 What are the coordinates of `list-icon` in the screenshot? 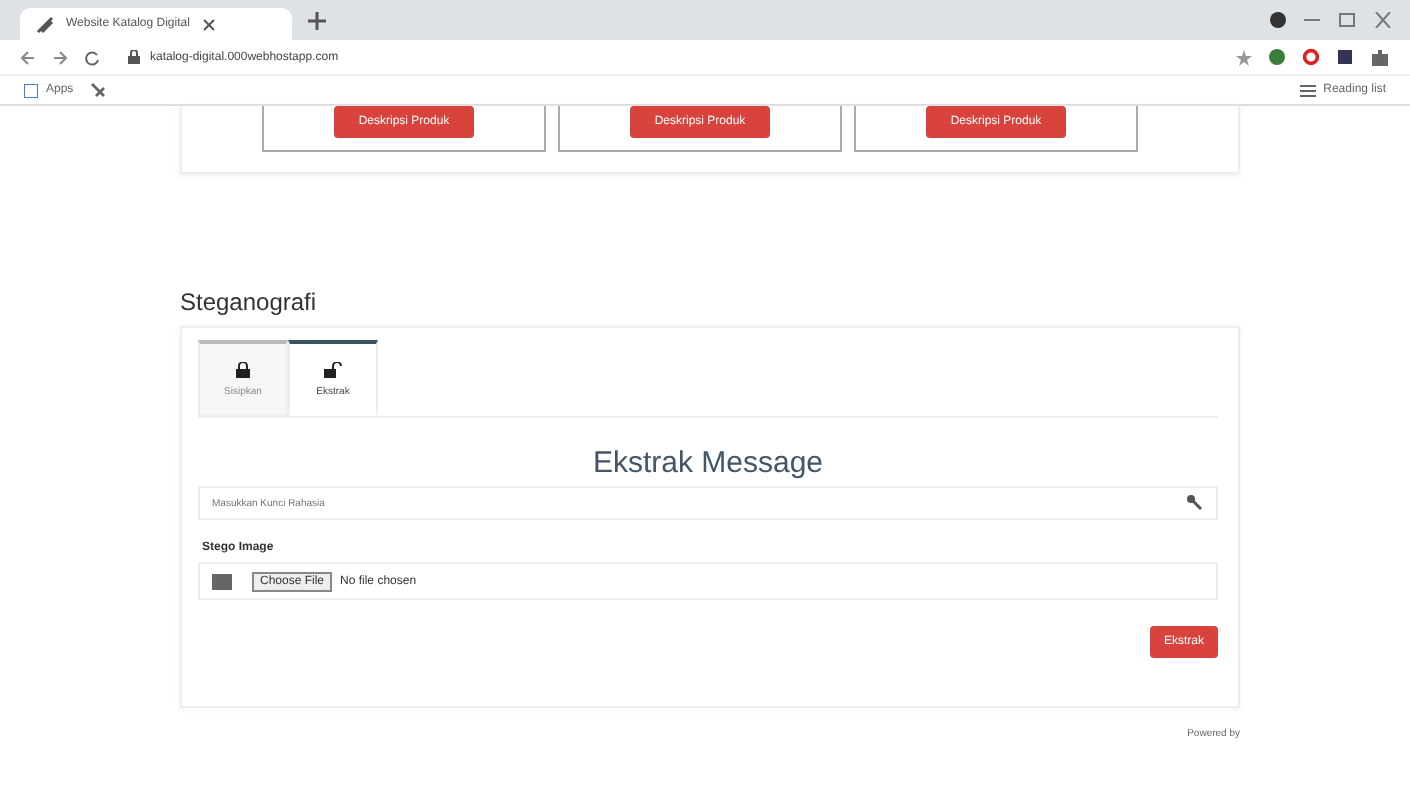 It's located at (1307, 90).